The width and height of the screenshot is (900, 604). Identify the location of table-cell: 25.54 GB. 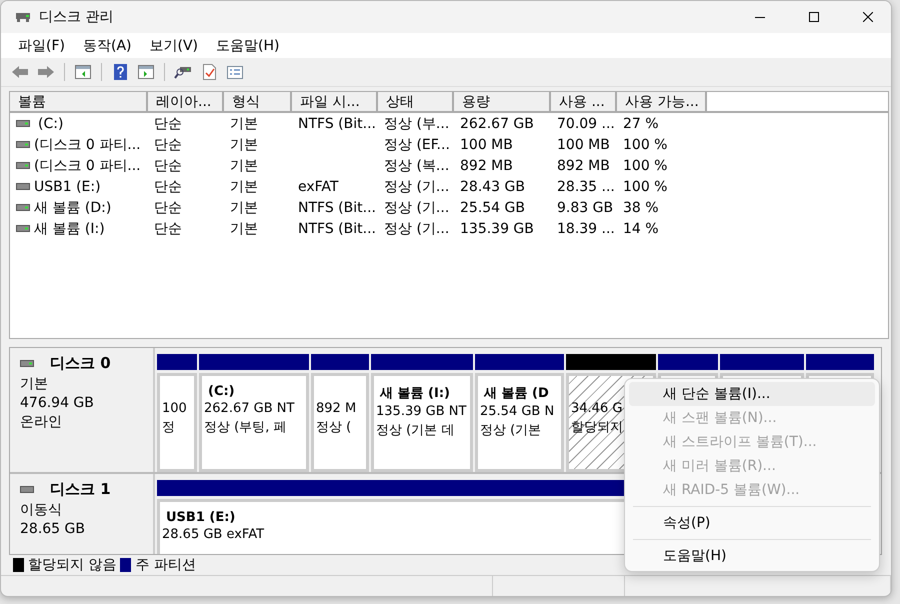
(492, 208).